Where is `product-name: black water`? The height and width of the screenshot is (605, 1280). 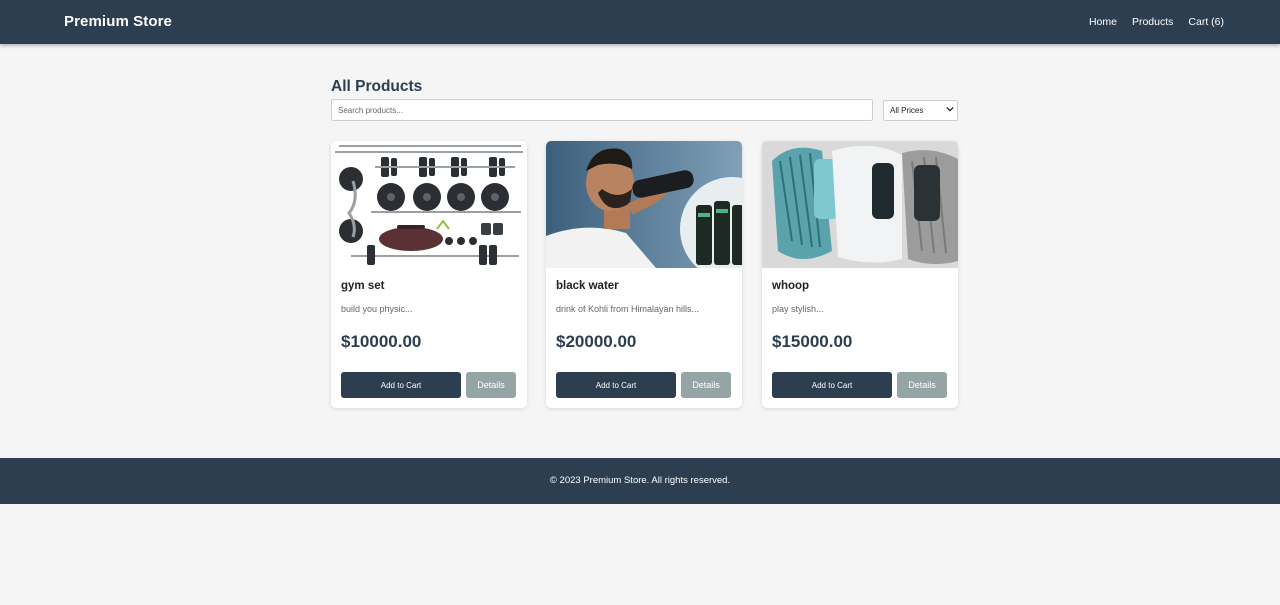 product-name: black water is located at coordinates (587, 286).